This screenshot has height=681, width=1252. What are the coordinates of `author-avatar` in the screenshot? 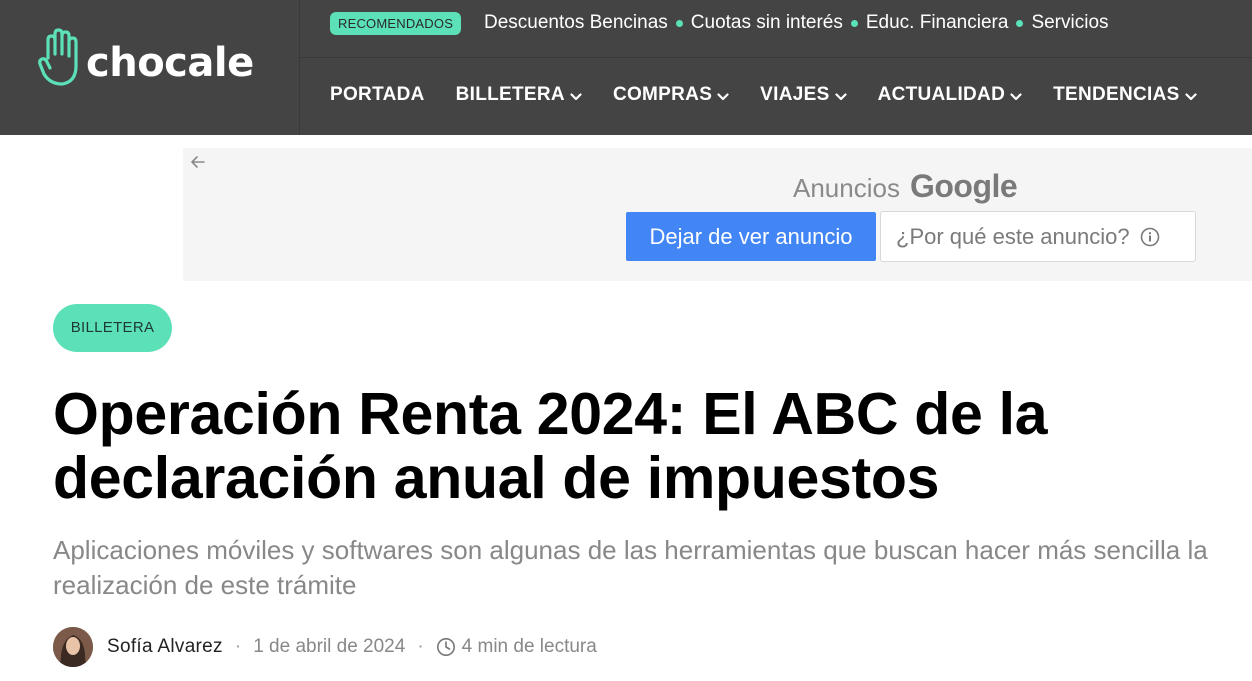 It's located at (73, 647).